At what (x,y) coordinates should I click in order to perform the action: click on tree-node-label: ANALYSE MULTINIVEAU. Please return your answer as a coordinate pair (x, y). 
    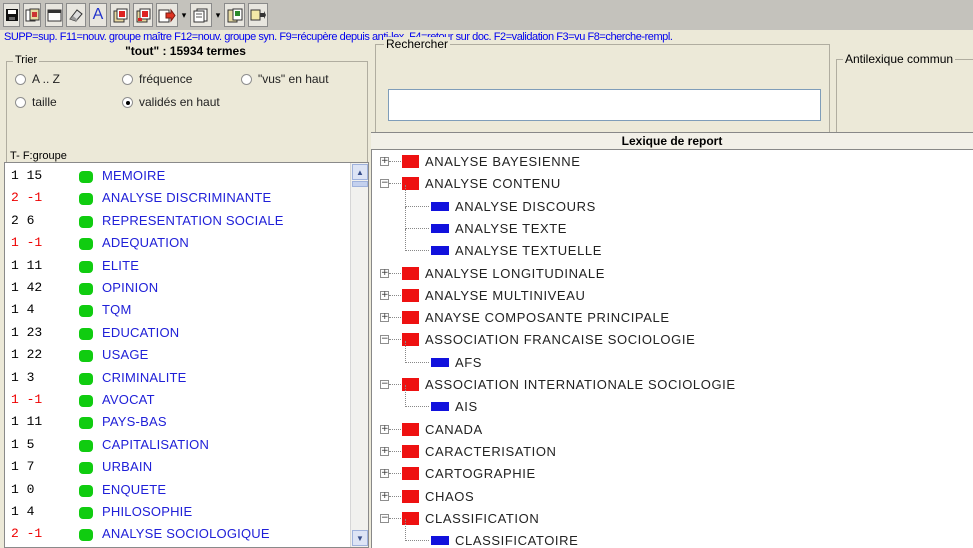
    Looking at the image, I should click on (505, 295).